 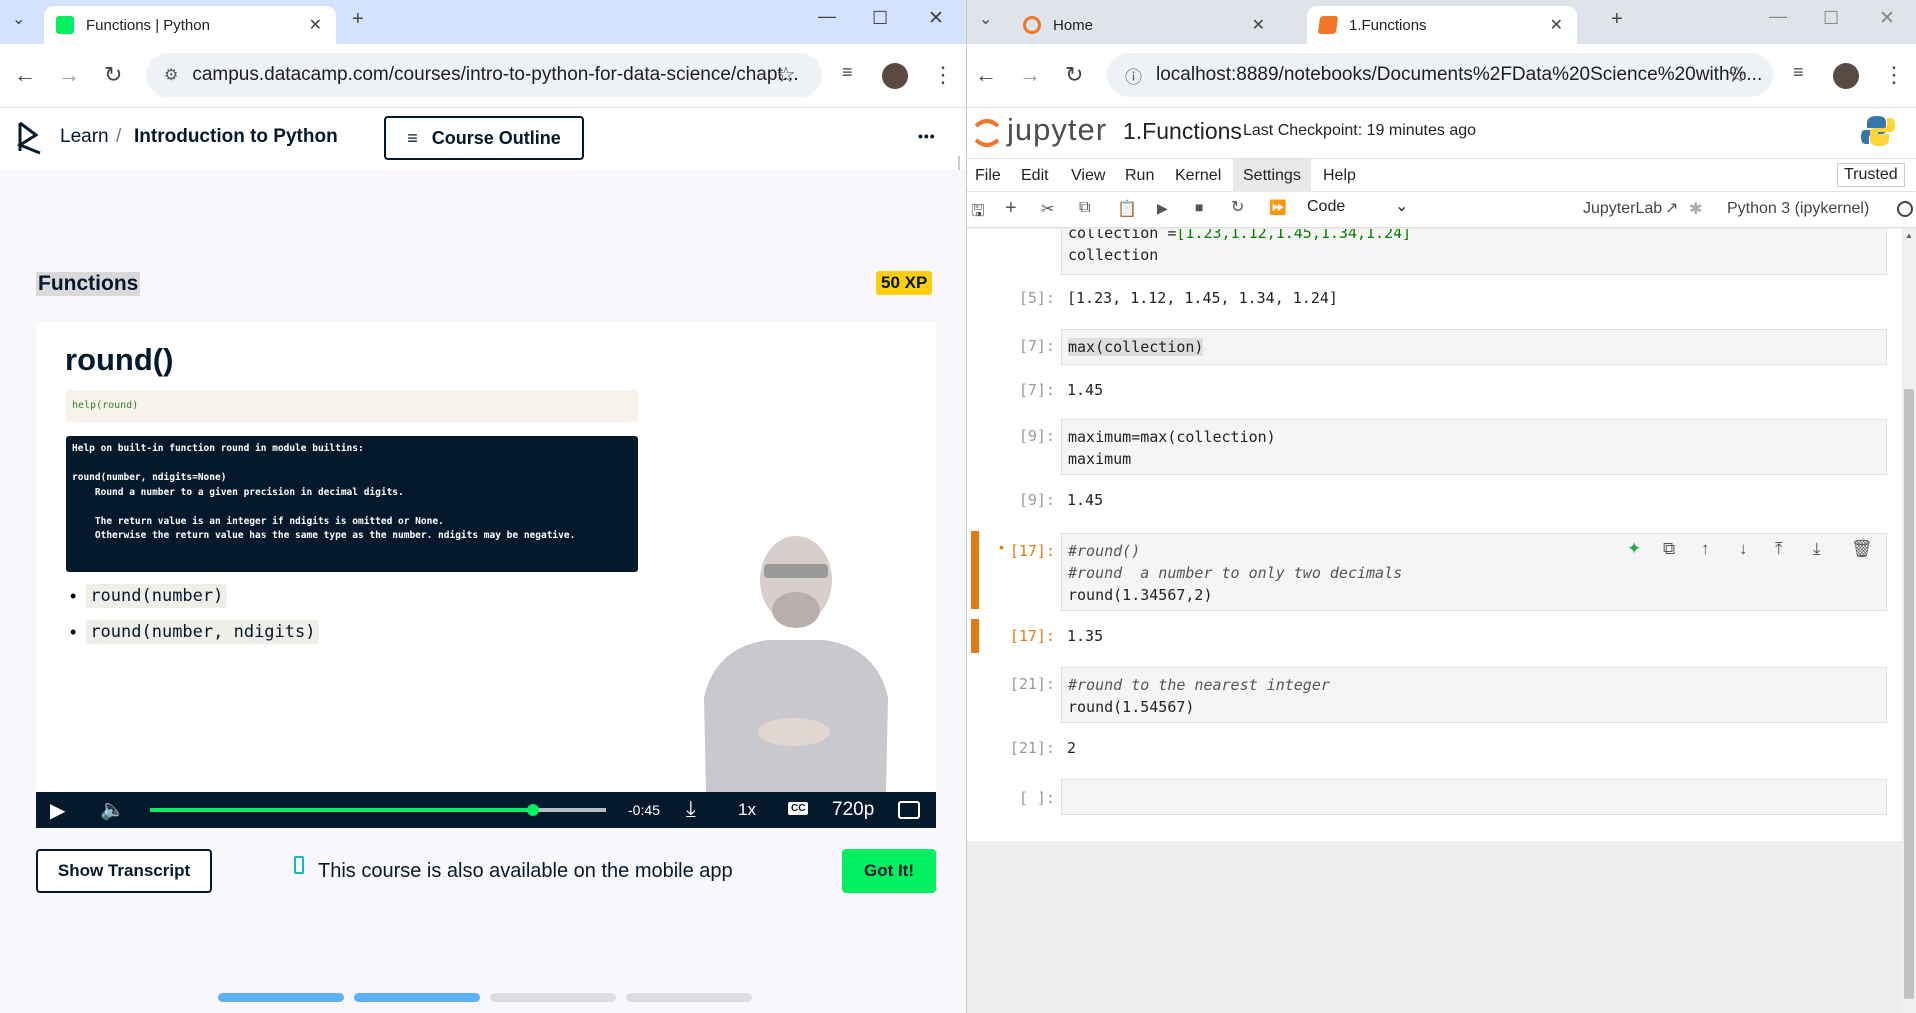 I want to click on menu-settings: Settings, so click(x=1272, y=175).